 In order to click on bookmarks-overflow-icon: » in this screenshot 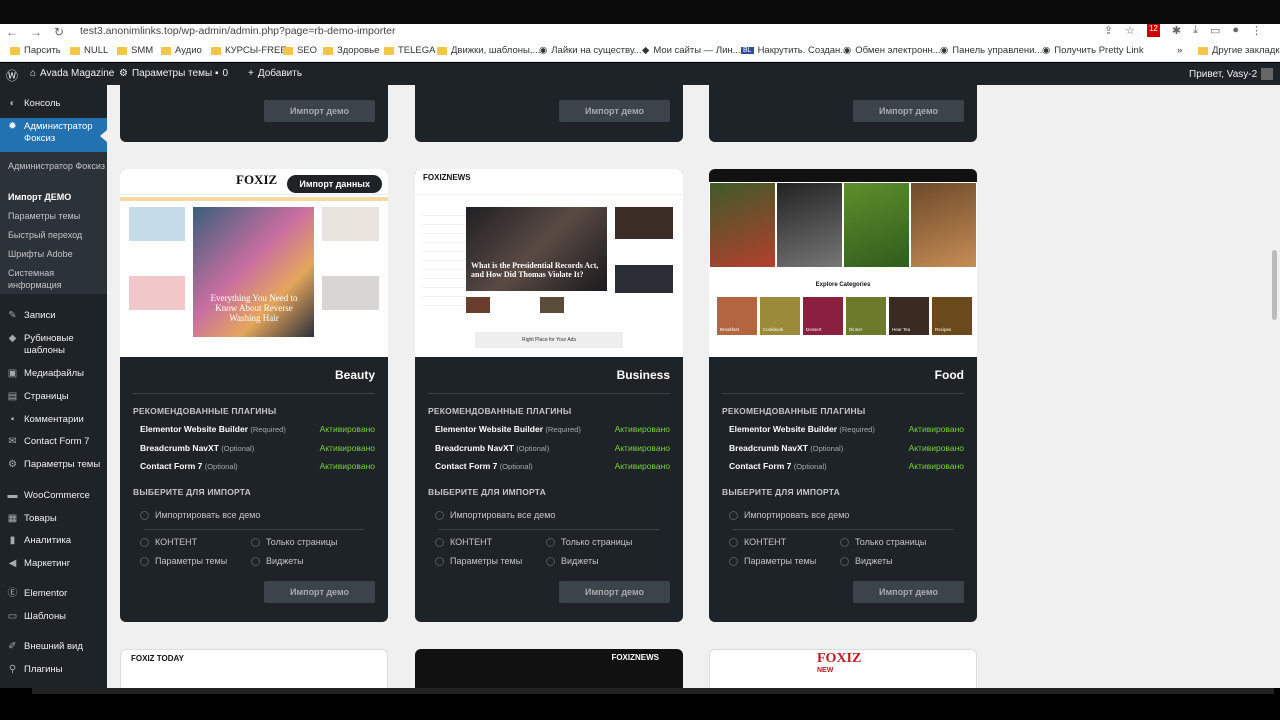, I will do `click(1179, 50)`.